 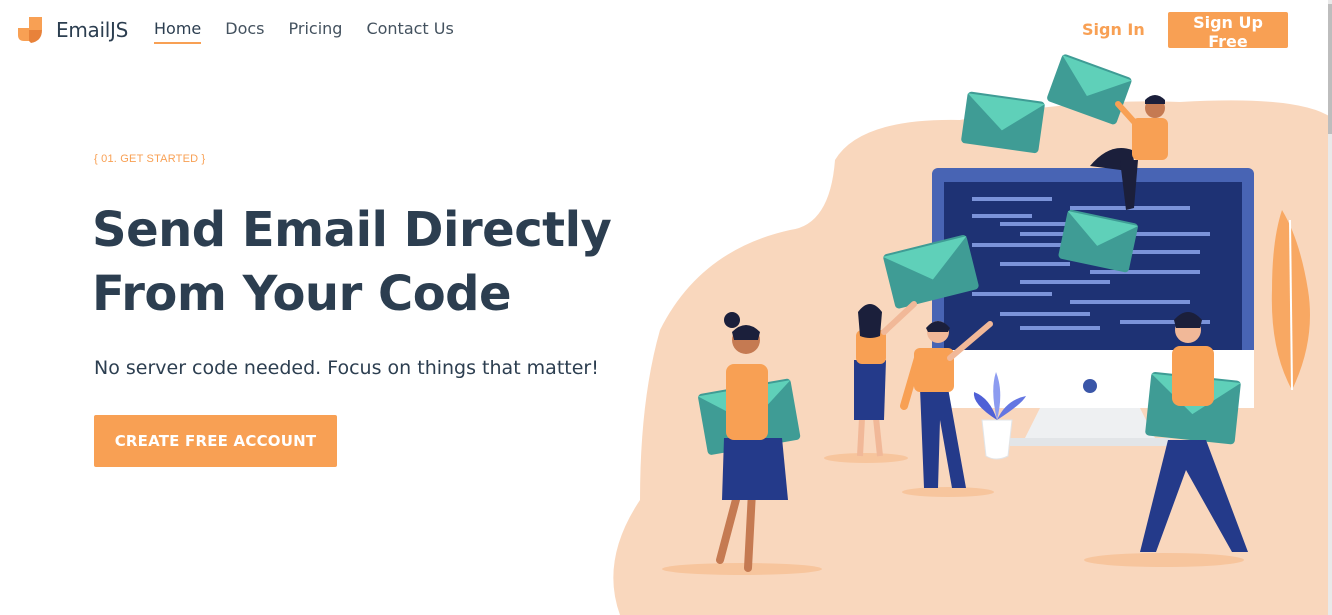 I want to click on nav-contact-us: Contact Us, so click(x=409, y=31).